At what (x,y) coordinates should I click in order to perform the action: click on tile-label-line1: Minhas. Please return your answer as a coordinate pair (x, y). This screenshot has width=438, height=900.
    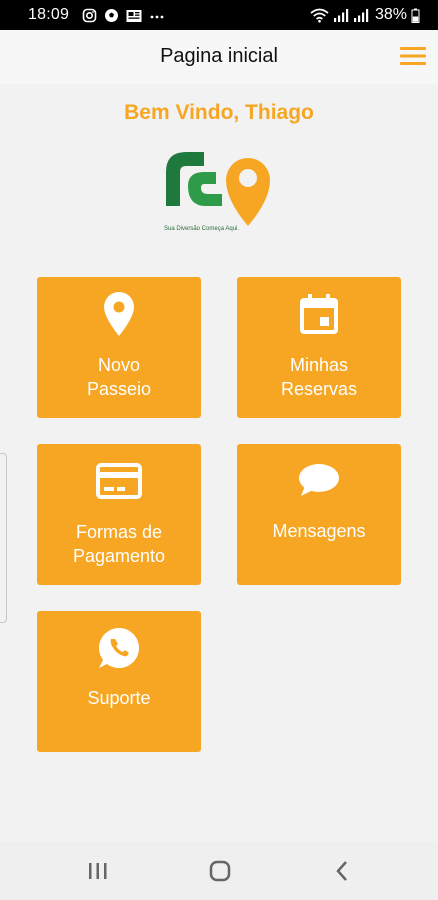
    Looking at the image, I should click on (319, 365).